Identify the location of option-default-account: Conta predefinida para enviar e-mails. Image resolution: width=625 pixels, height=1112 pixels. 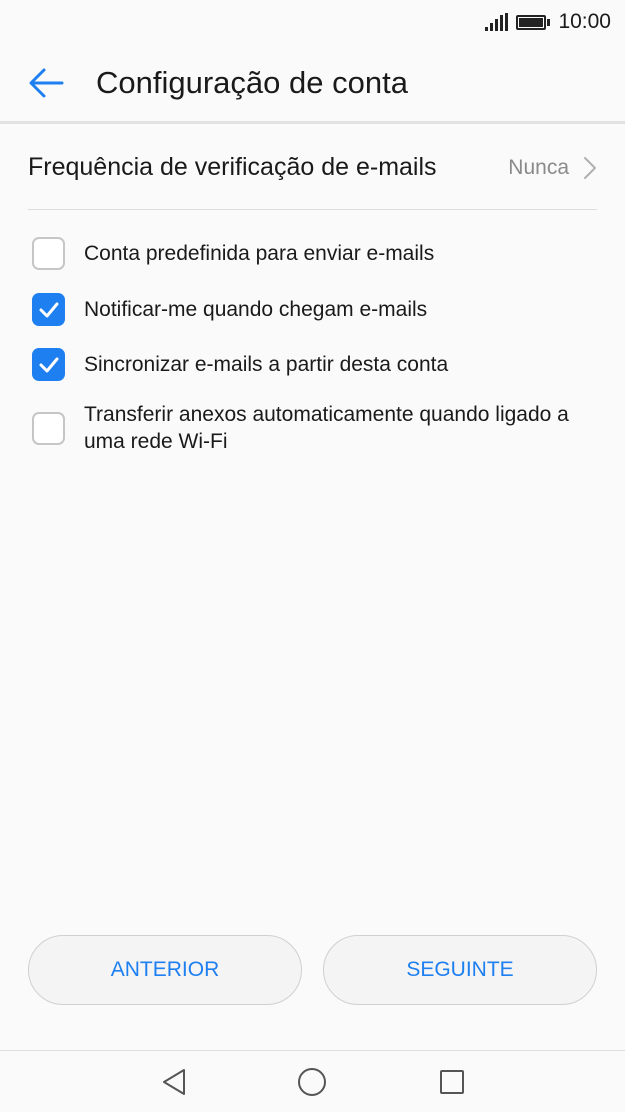
(317, 253).